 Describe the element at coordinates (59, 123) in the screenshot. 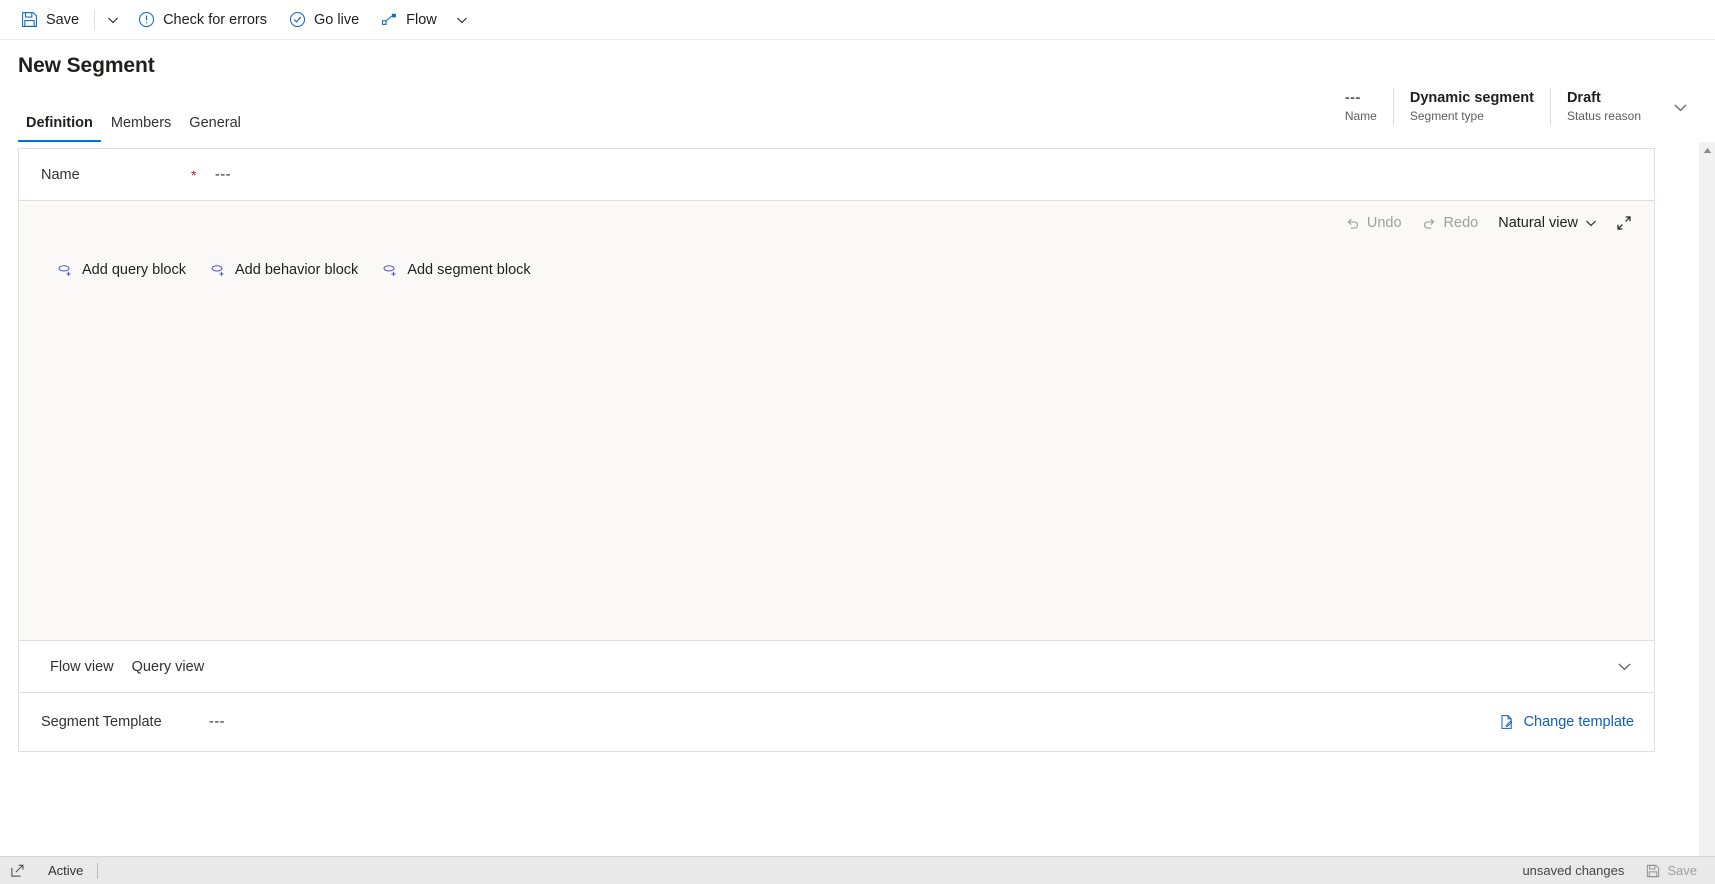

I see `tab-definition-label: Definition` at that location.